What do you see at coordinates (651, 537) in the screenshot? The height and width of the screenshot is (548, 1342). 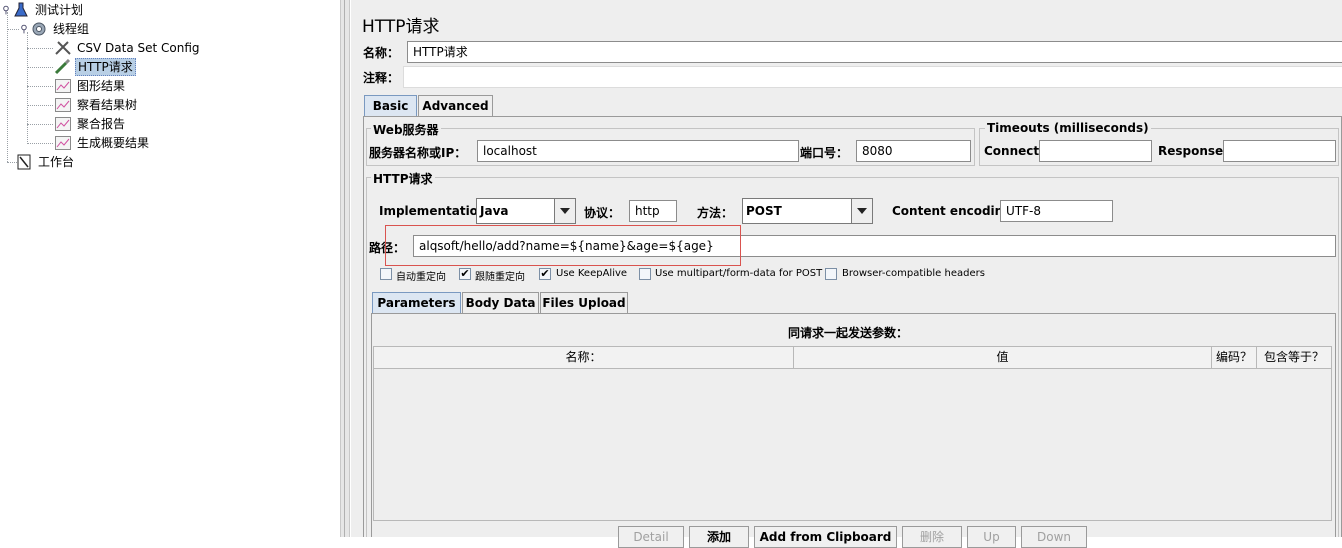 I see `detail-button: Detail` at bounding box center [651, 537].